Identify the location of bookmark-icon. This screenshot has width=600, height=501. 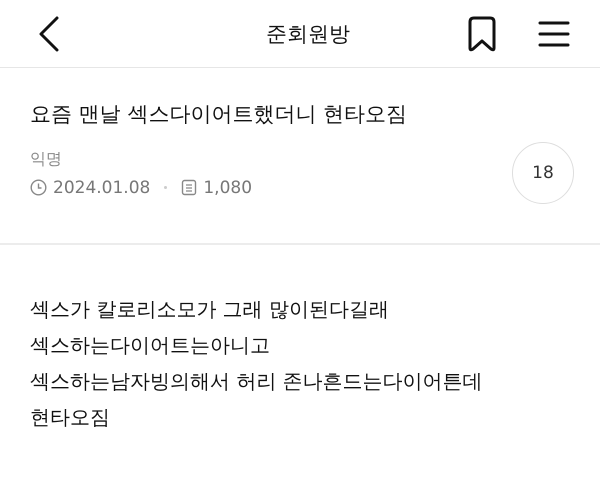
(482, 34).